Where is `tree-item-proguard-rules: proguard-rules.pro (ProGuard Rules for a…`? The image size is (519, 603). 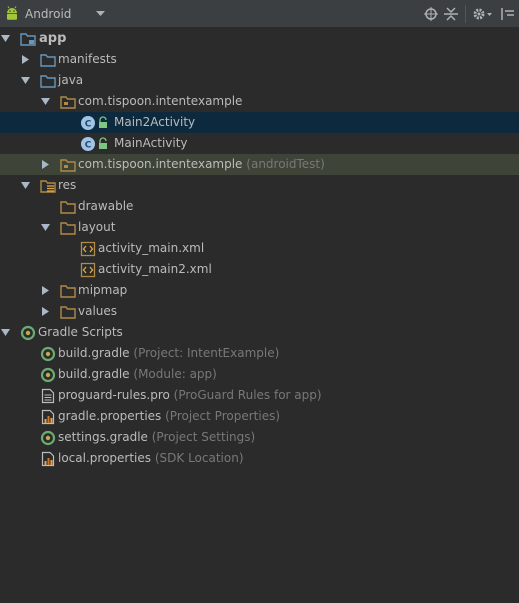
tree-item-proguard-rules: proguard-rules.pro (ProGuard Rules for a… is located at coordinates (259, 395).